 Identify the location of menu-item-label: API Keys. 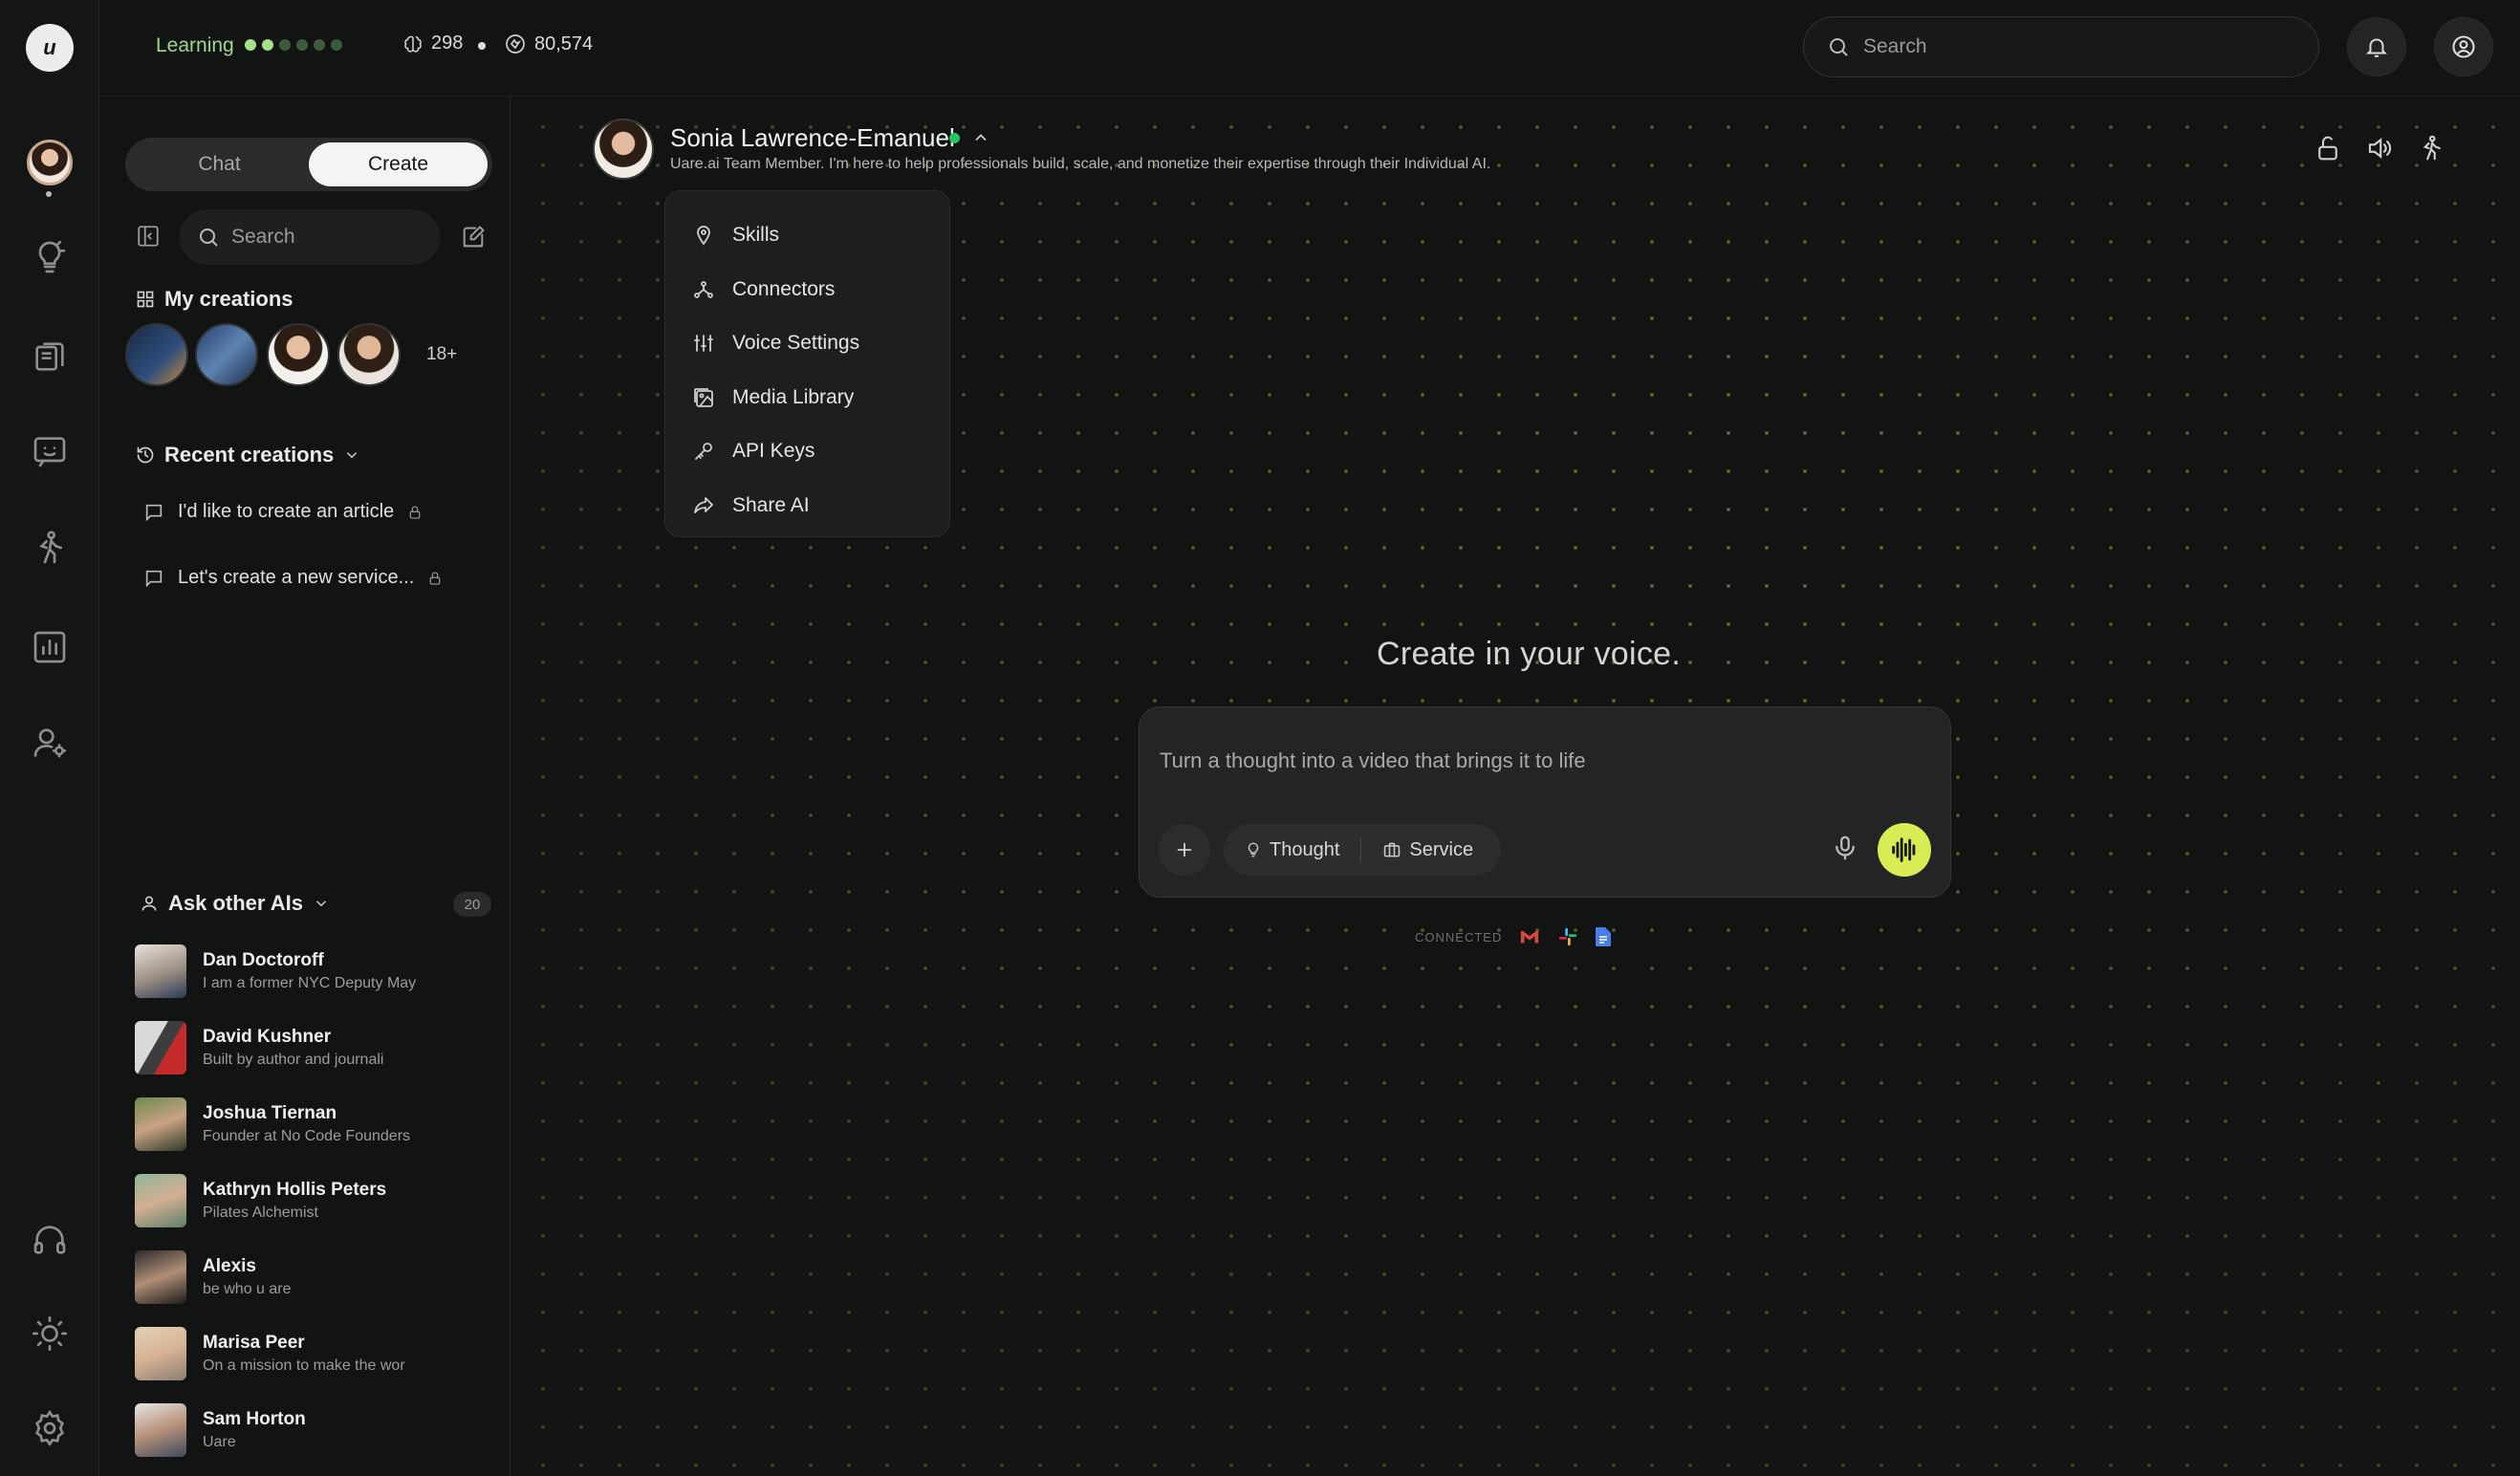
(774, 451).